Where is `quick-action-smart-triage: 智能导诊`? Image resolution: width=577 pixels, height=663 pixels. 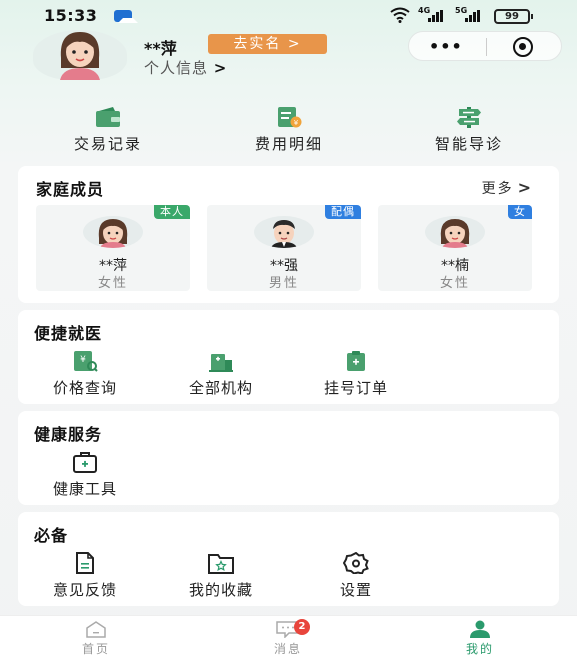
quick-action-smart-triage: 智能导诊 is located at coordinates (469, 130).